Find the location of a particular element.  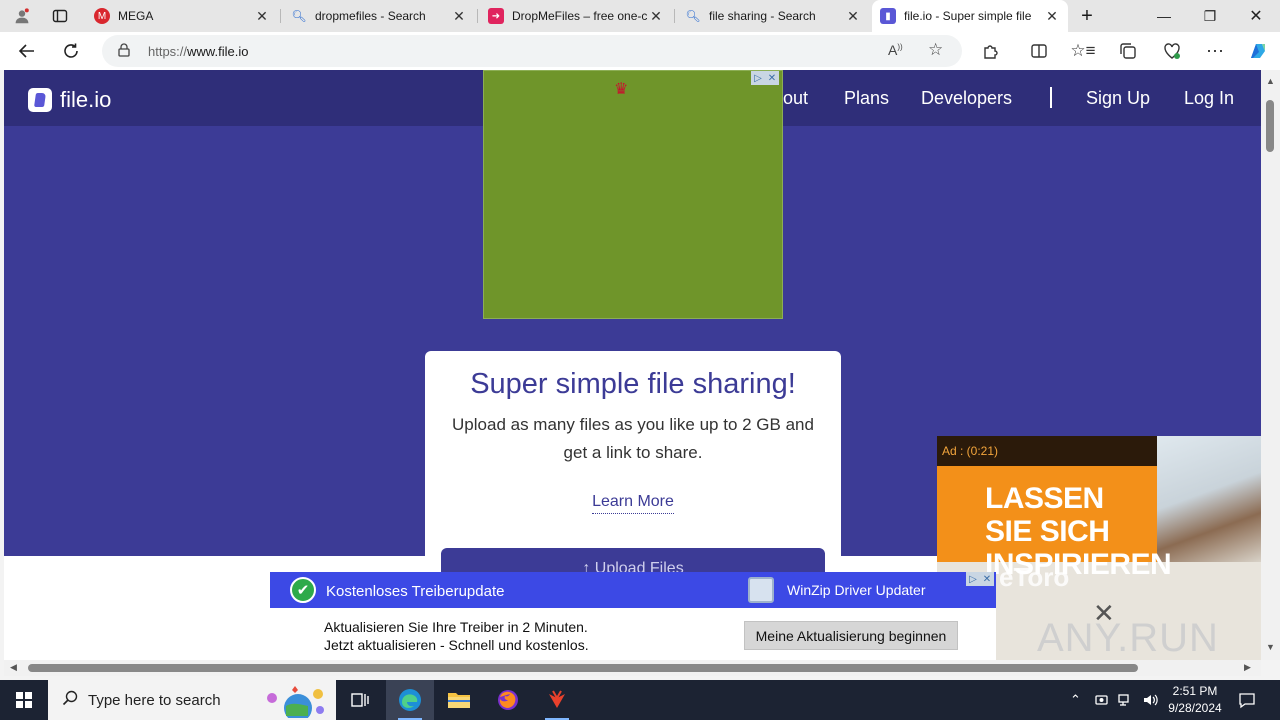

task-view-icon is located at coordinates (360, 700).